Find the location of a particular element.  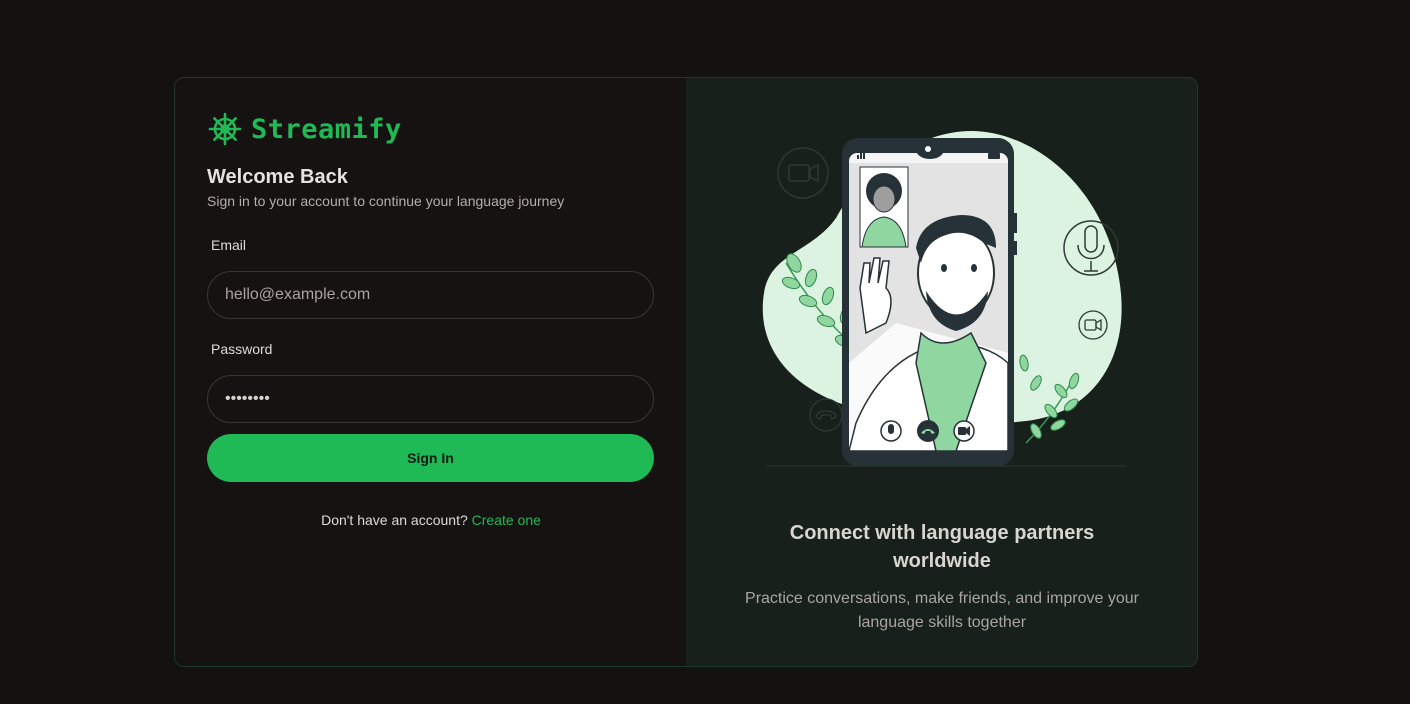

video-camera-icon-bg is located at coordinates (803, 173).